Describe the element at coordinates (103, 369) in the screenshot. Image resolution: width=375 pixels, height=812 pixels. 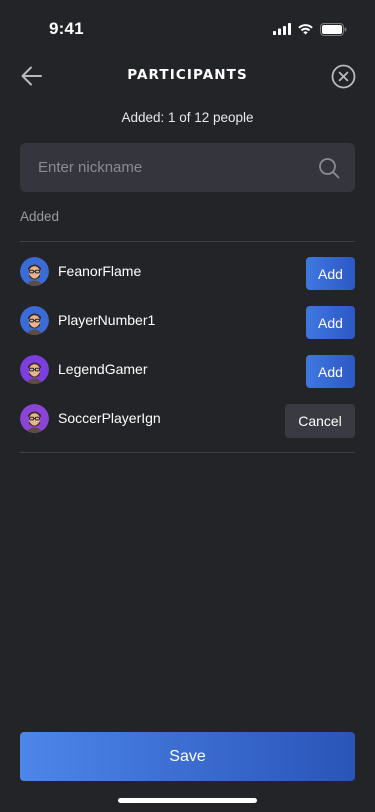
I see `participant-name: LegendGamer` at that location.